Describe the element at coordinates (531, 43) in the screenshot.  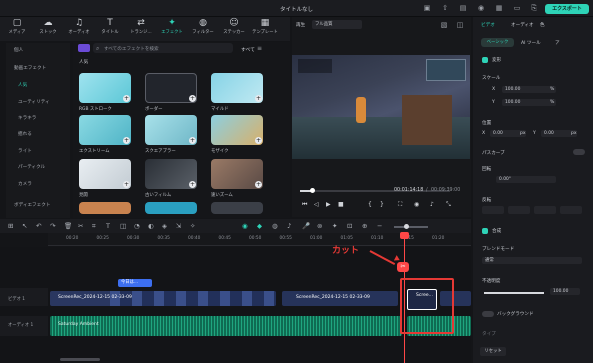
I see `subtab-ai-tools: AI ツール` at that location.